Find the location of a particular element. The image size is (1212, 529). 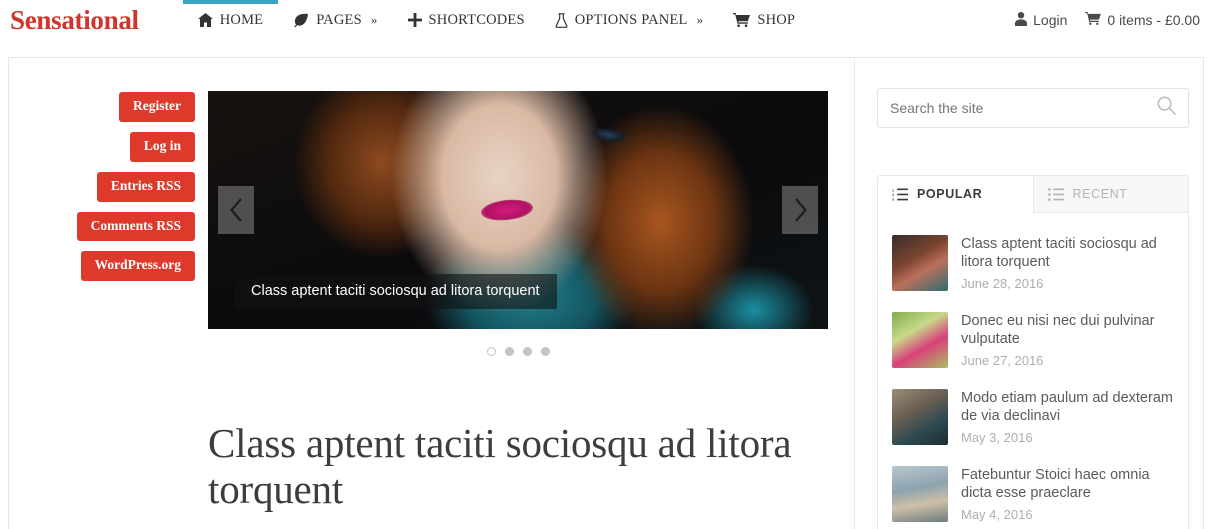

nav-item-shortcodes-label: SHORTCODES is located at coordinates (476, 19).